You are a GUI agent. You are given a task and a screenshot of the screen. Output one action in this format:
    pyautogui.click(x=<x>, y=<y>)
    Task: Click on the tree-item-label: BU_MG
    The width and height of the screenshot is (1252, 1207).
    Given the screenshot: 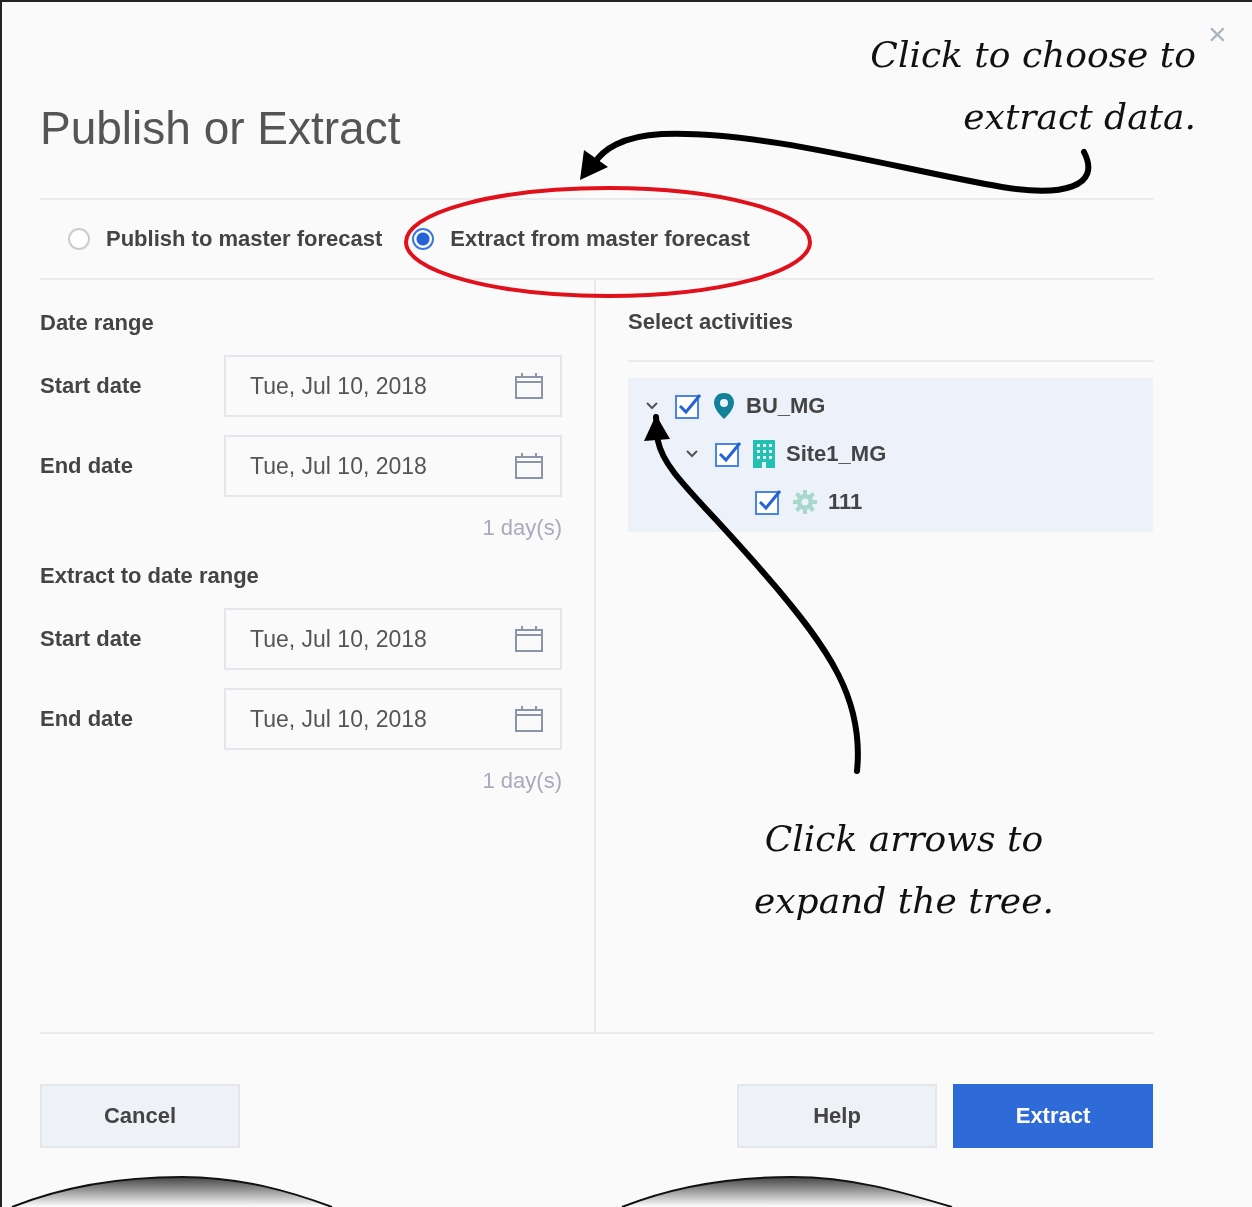 What is the action you would take?
    pyautogui.click(x=786, y=406)
    